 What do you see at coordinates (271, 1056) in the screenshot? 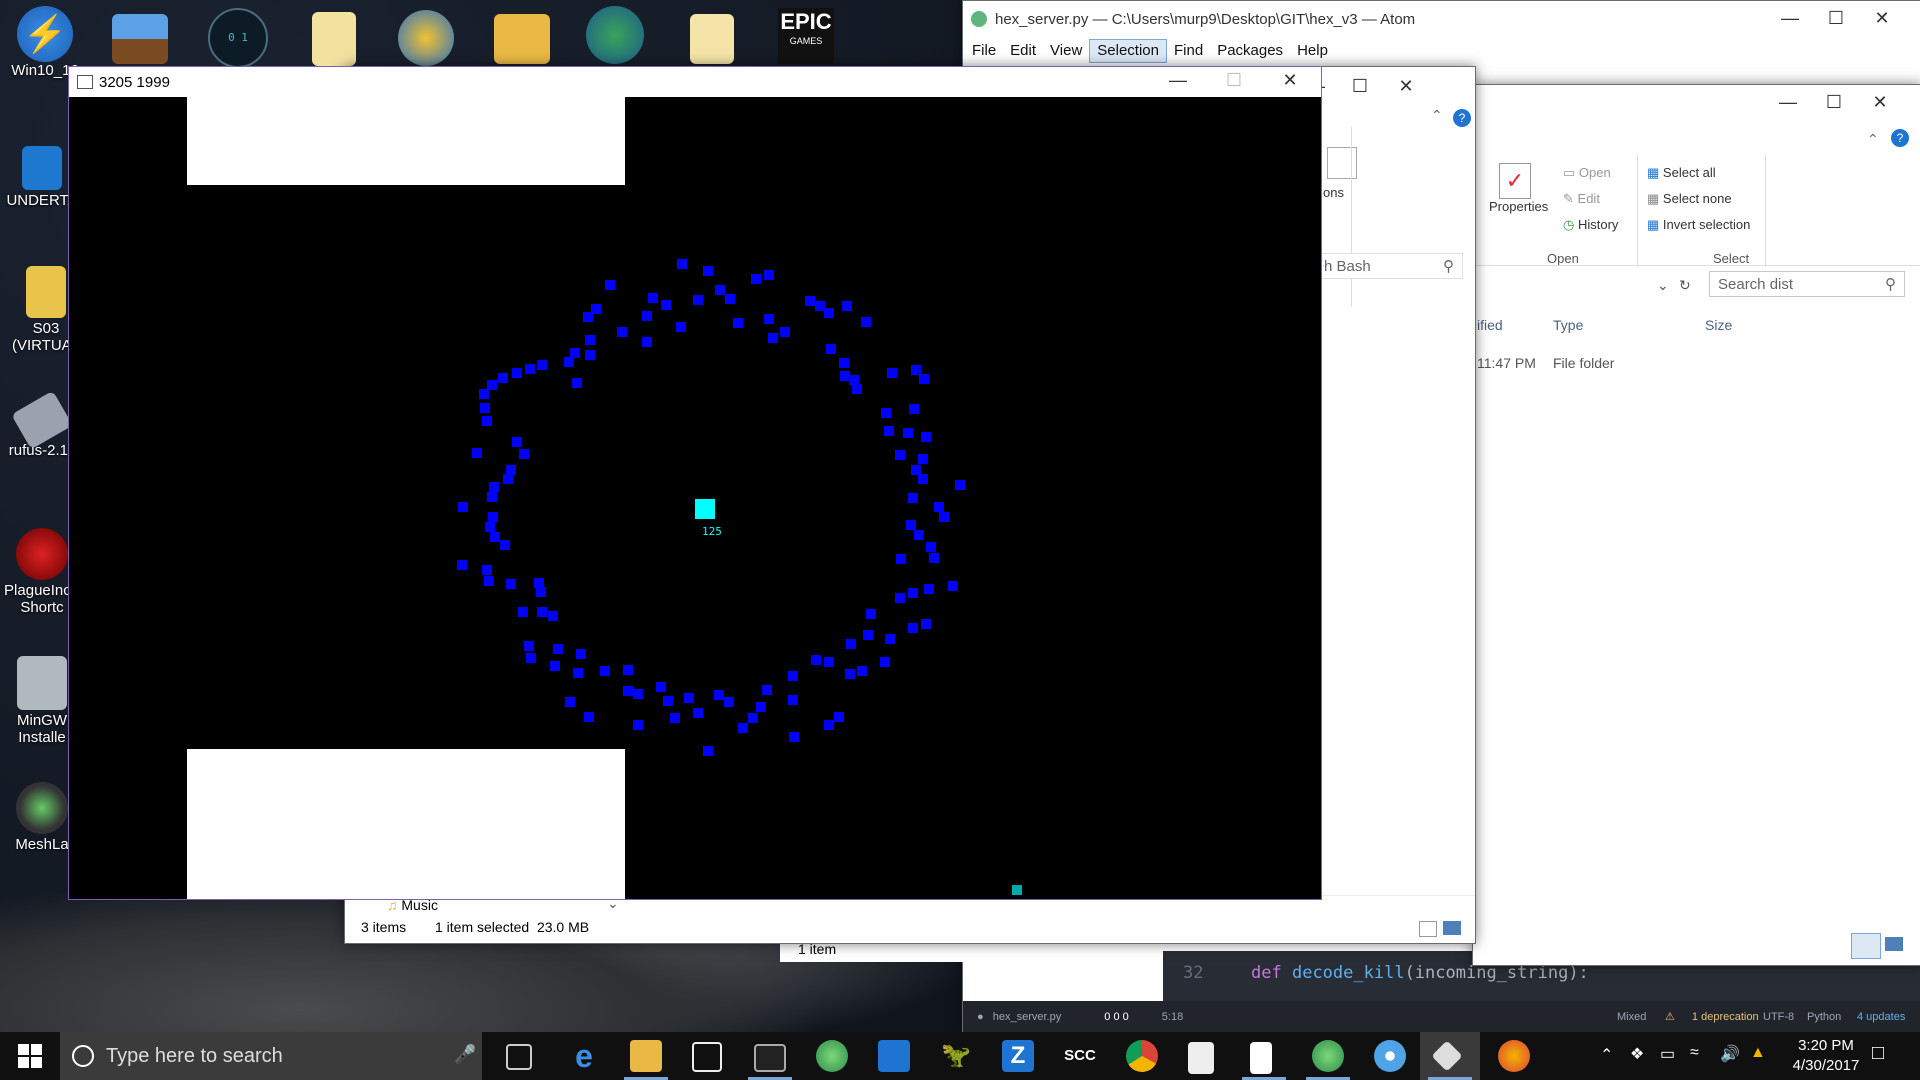
I see `search-box: Type here to search 🎤` at bounding box center [271, 1056].